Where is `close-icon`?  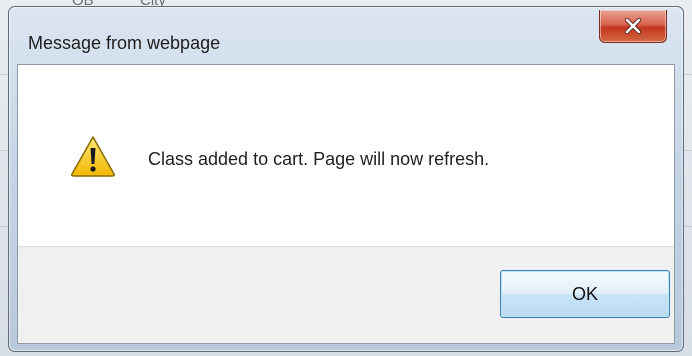
close-icon is located at coordinates (633, 26).